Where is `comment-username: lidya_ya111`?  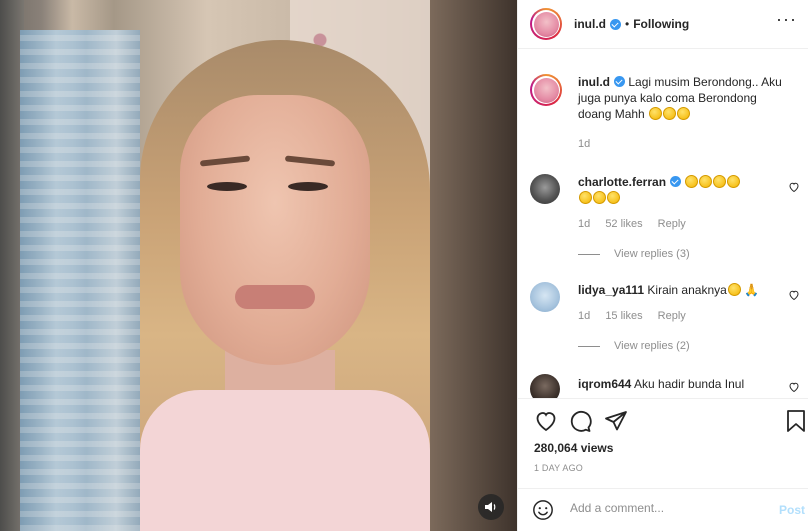 comment-username: lidya_ya111 is located at coordinates (611, 290).